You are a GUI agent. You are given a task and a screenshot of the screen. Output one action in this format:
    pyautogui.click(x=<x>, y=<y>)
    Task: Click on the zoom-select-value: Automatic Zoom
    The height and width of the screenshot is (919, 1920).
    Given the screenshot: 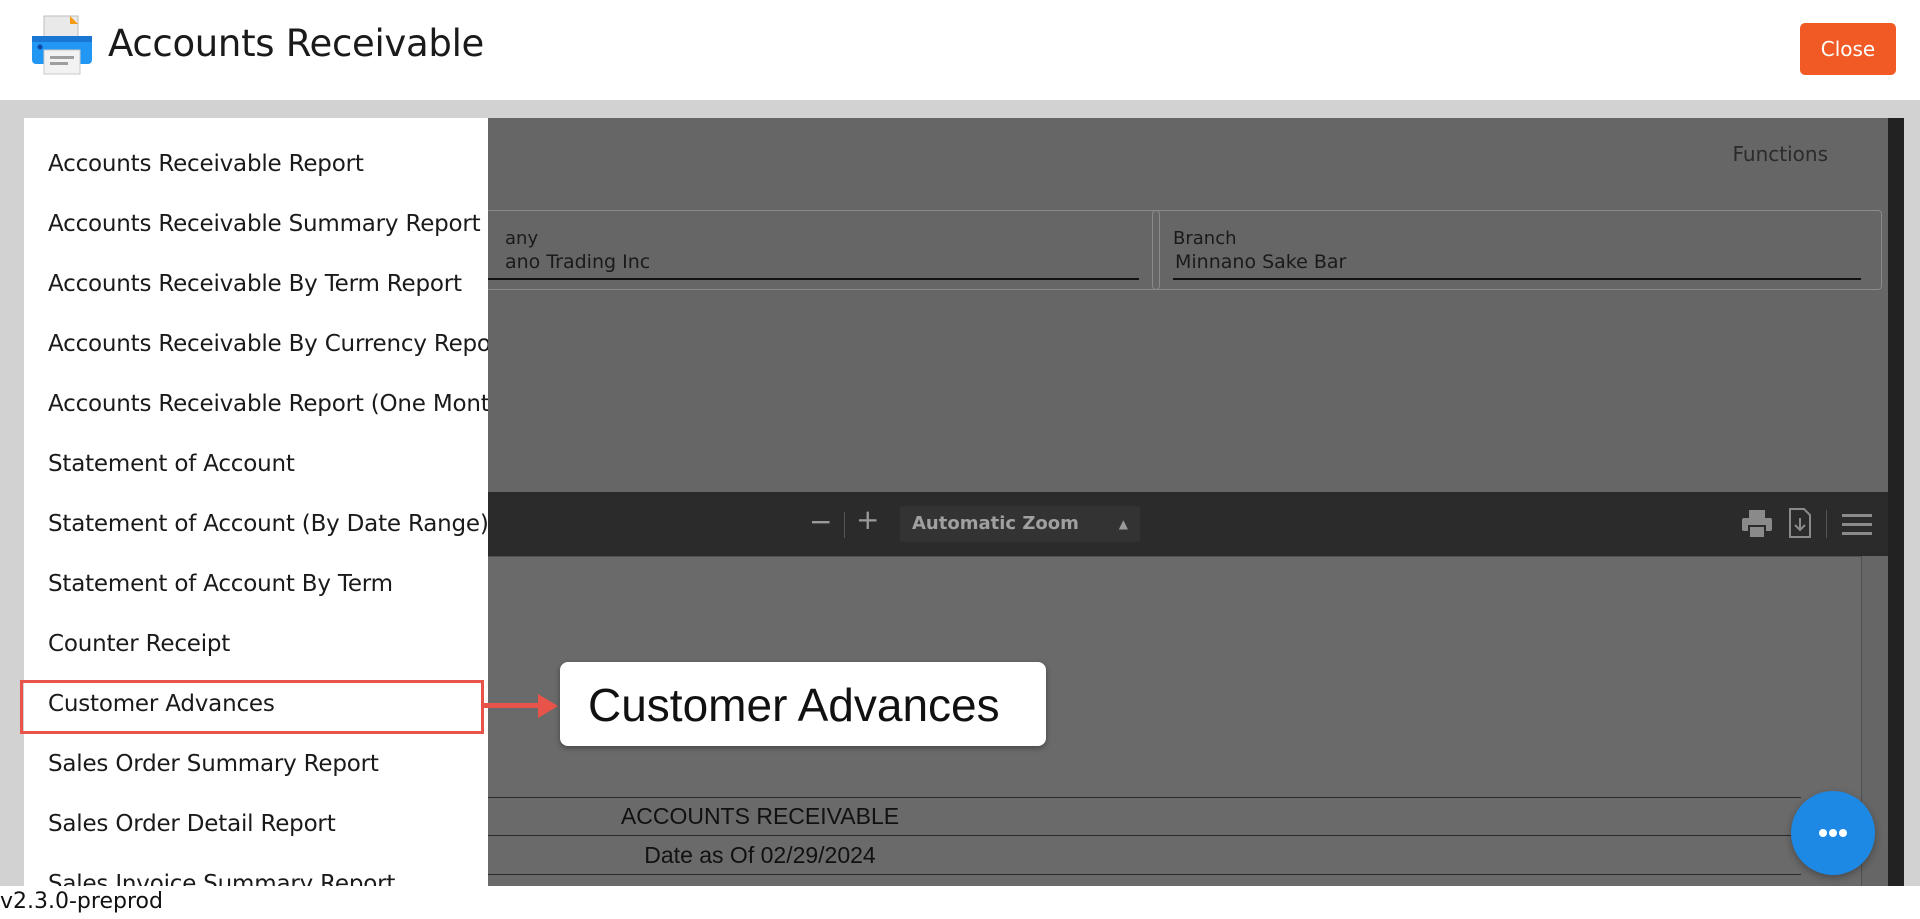 What is the action you would take?
    pyautogui.click(x=995, y=523)
    